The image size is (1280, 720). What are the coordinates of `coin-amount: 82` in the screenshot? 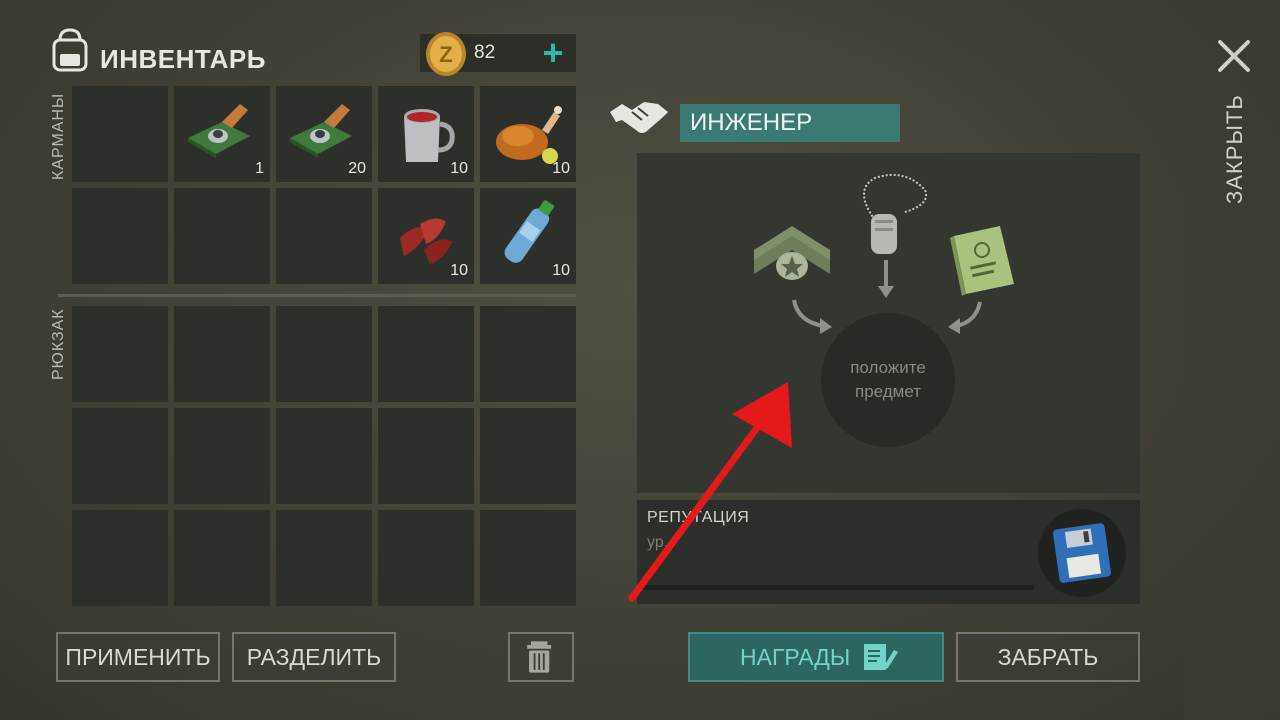 It's located at (485, 52).